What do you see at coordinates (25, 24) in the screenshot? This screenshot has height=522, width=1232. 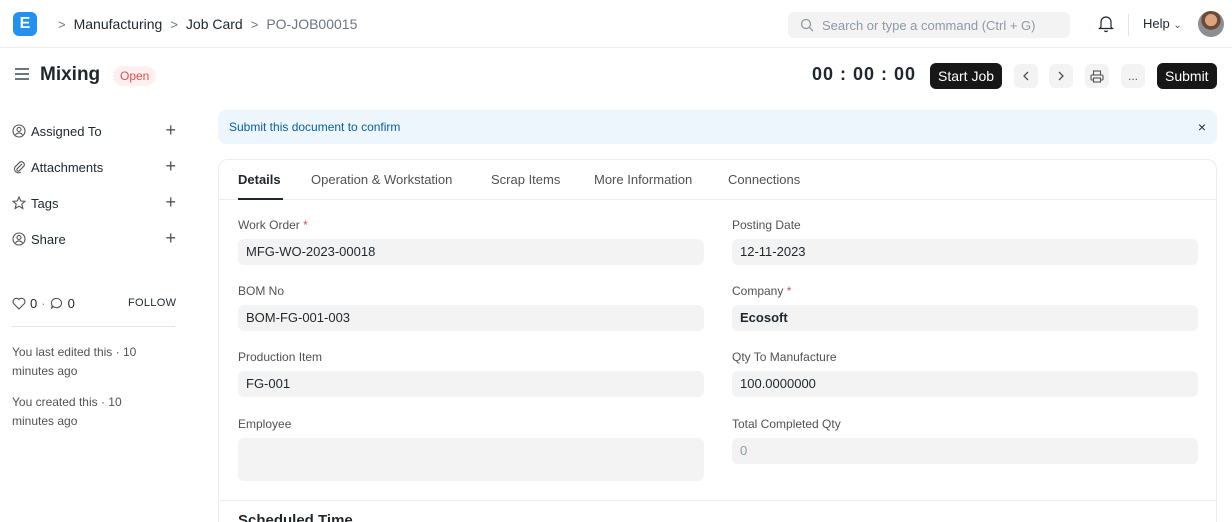 I see `app-logo: E` at bounding box center [25, 24].